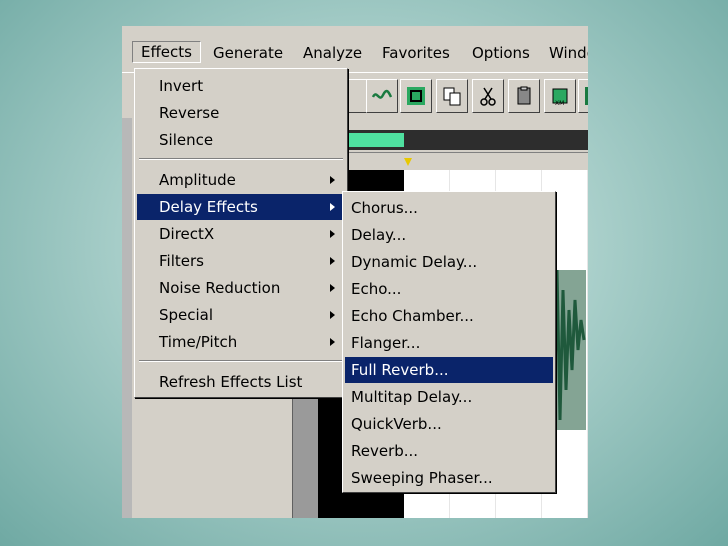 The height and width of the screenshot is (546, 728). I want to click on menu-effects: Effects, so click(166, 52).